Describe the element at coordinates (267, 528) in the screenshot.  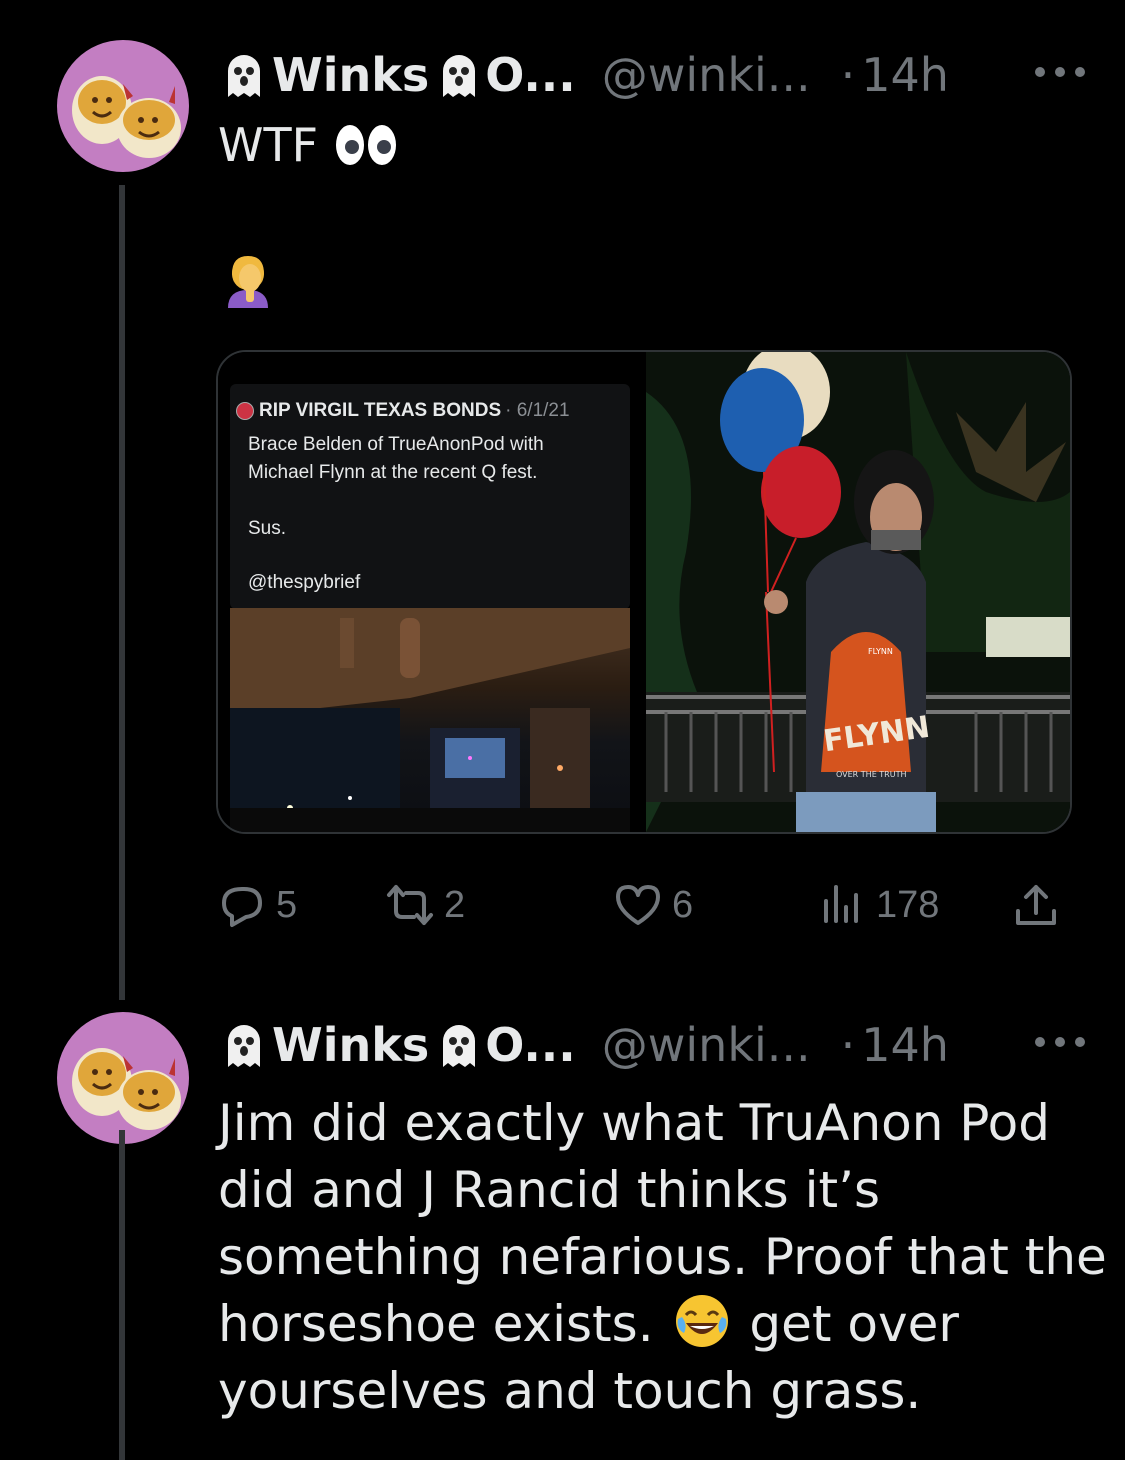
I see `embedded-post-line: Sus.` at that location.